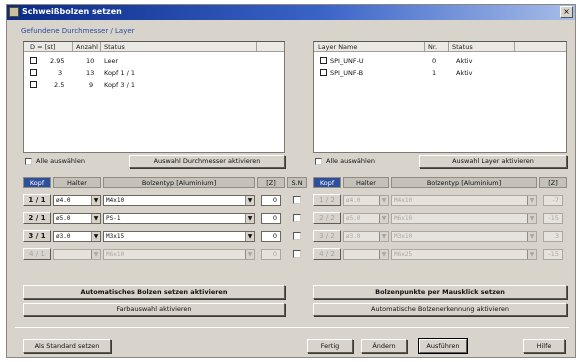 The height and width of the screenshot is (362, 582). Describe the element at coordinates (327, 254) in the screenshot. I see `kopf-button: 4 / 2` at that location.